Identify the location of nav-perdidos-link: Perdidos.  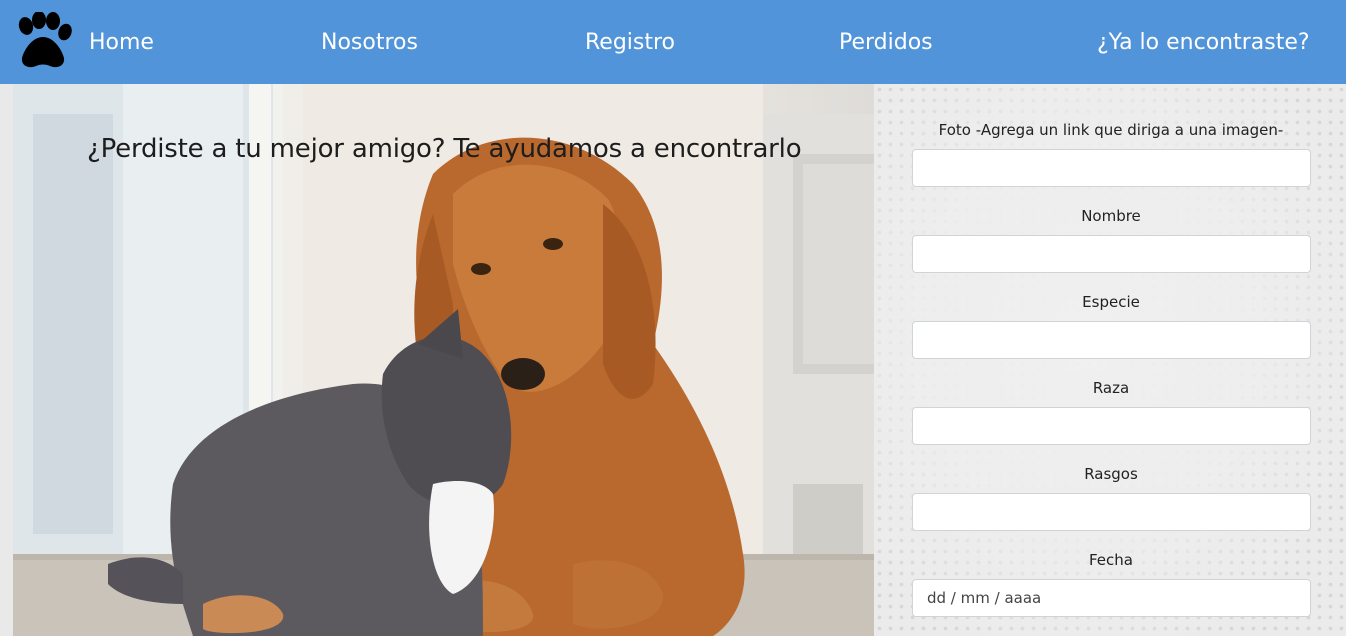
(886, 43).